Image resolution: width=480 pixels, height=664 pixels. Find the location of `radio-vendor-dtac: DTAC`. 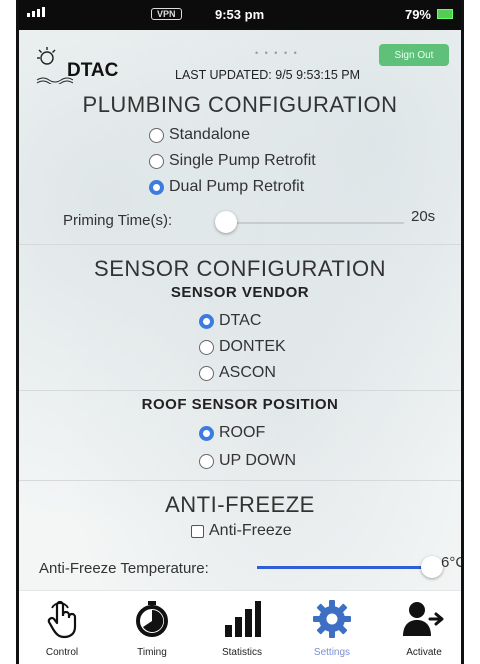

radio-vendor-dtac: DTAC is located at coordinates (230, 321).